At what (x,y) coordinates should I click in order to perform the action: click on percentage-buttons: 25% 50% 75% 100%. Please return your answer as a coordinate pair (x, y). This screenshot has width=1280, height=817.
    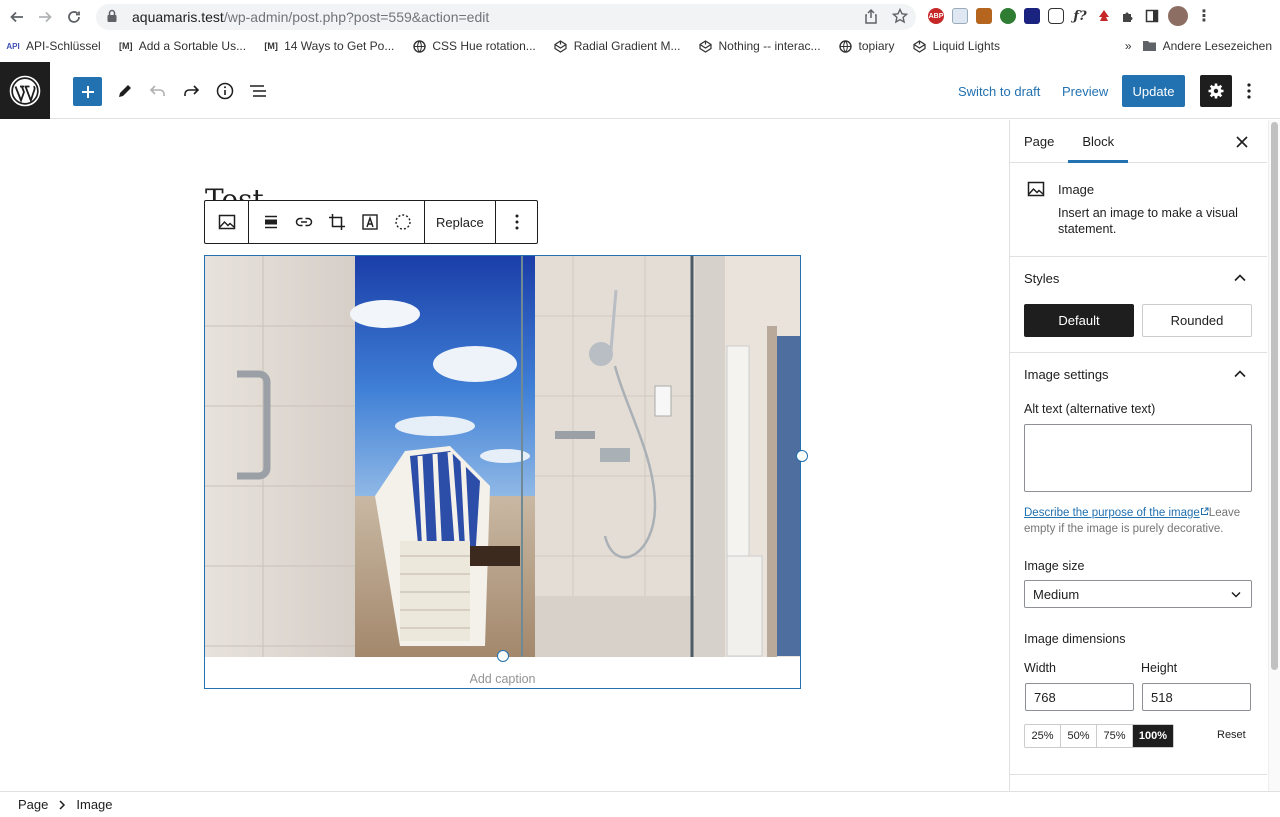
    Looking at the image, I should click on (1099, 736).